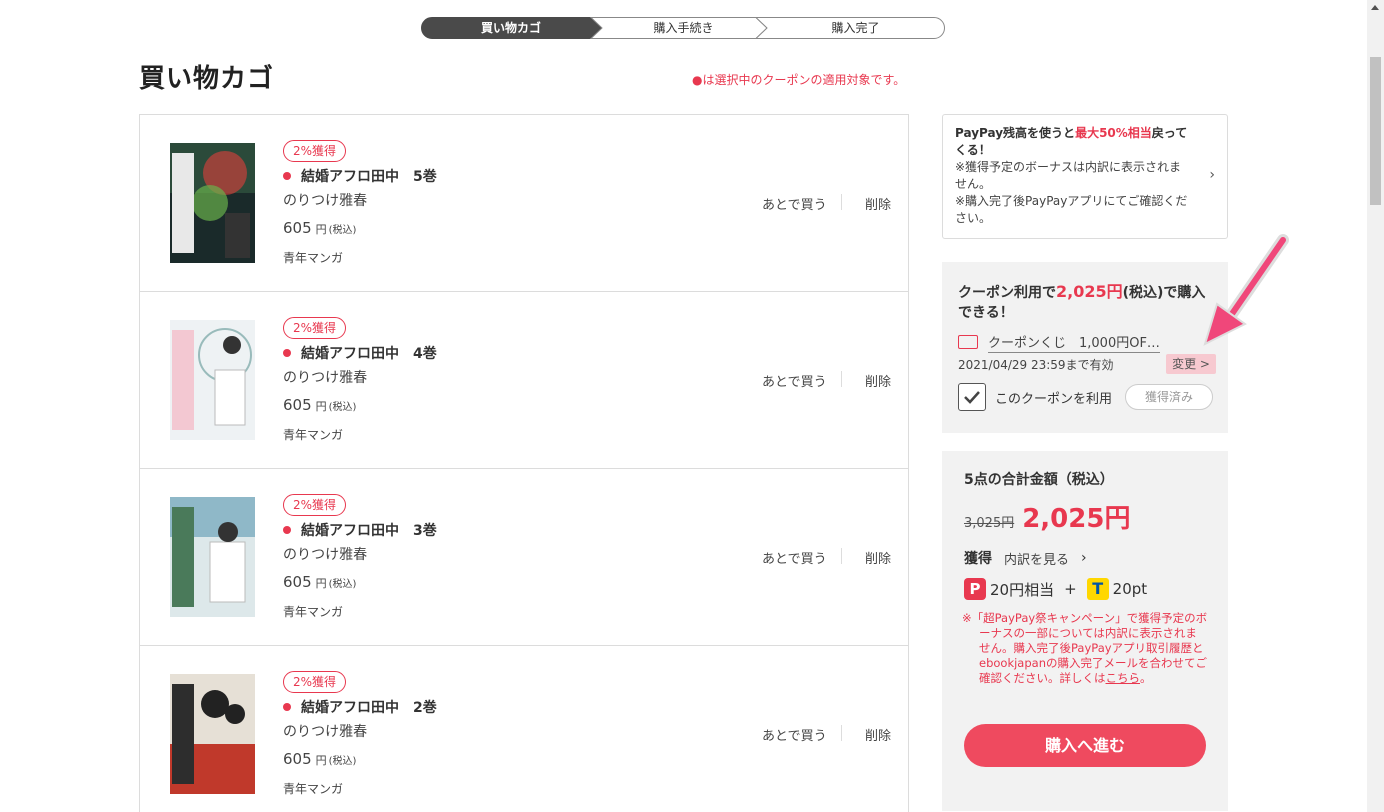 The height and width of the screenshot is (812, 1384). What do you see at coordinates (1076, 519) in the screenshot?
I see `discounted-price: 2,025円` at bounding box center [1076, 519].